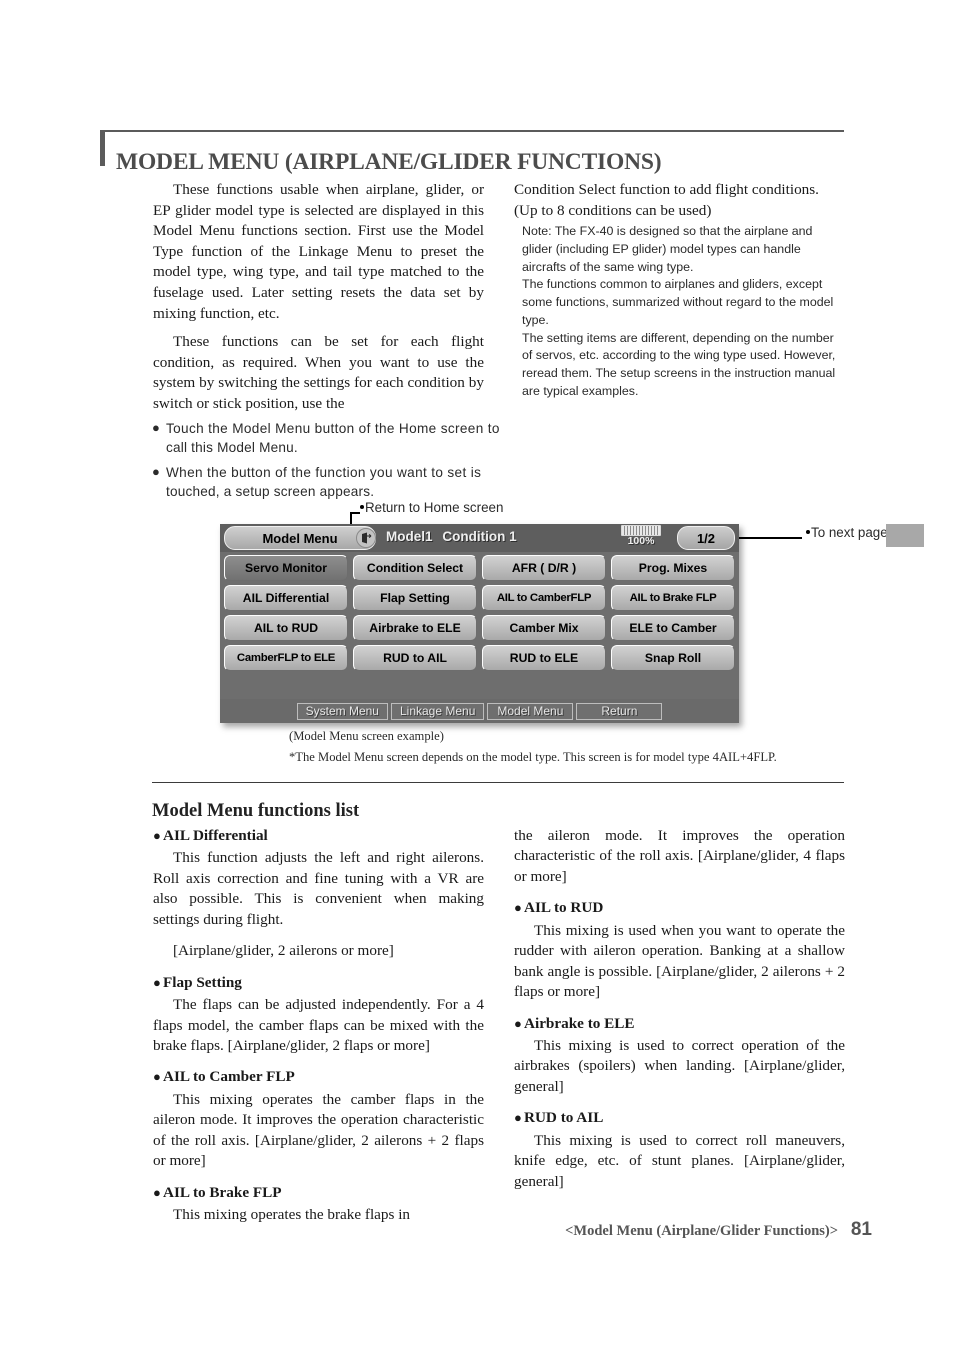  Describe the element at coordinates (479, 538) in the screenshot. I see `lcd-header-bar: Model Menu Model1 Condition 1 100% 1/2` at that location.